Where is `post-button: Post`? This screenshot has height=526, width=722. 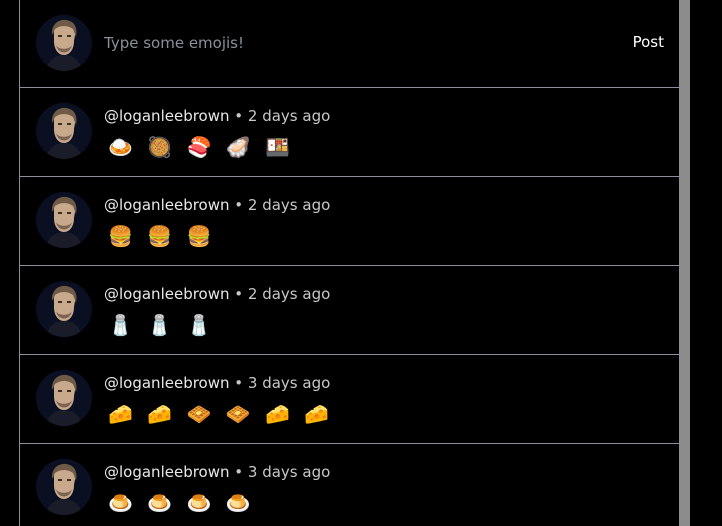
post-button: Post is located at coordinates (648, 42).